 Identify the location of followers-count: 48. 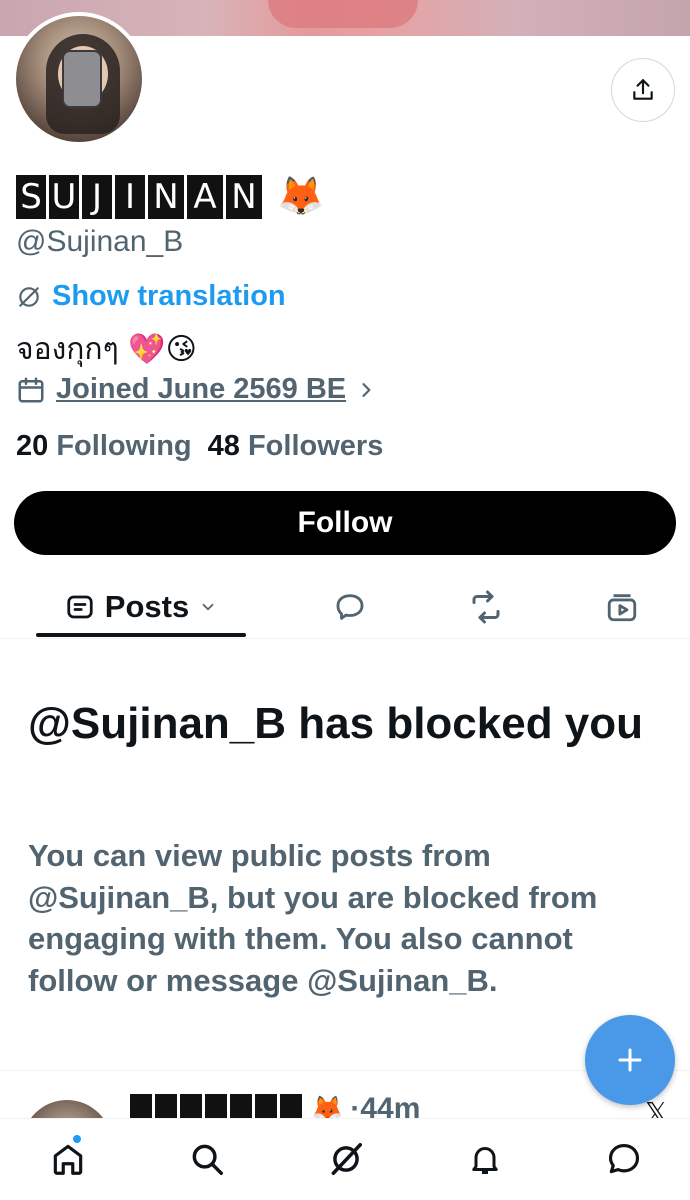
(223, 446).